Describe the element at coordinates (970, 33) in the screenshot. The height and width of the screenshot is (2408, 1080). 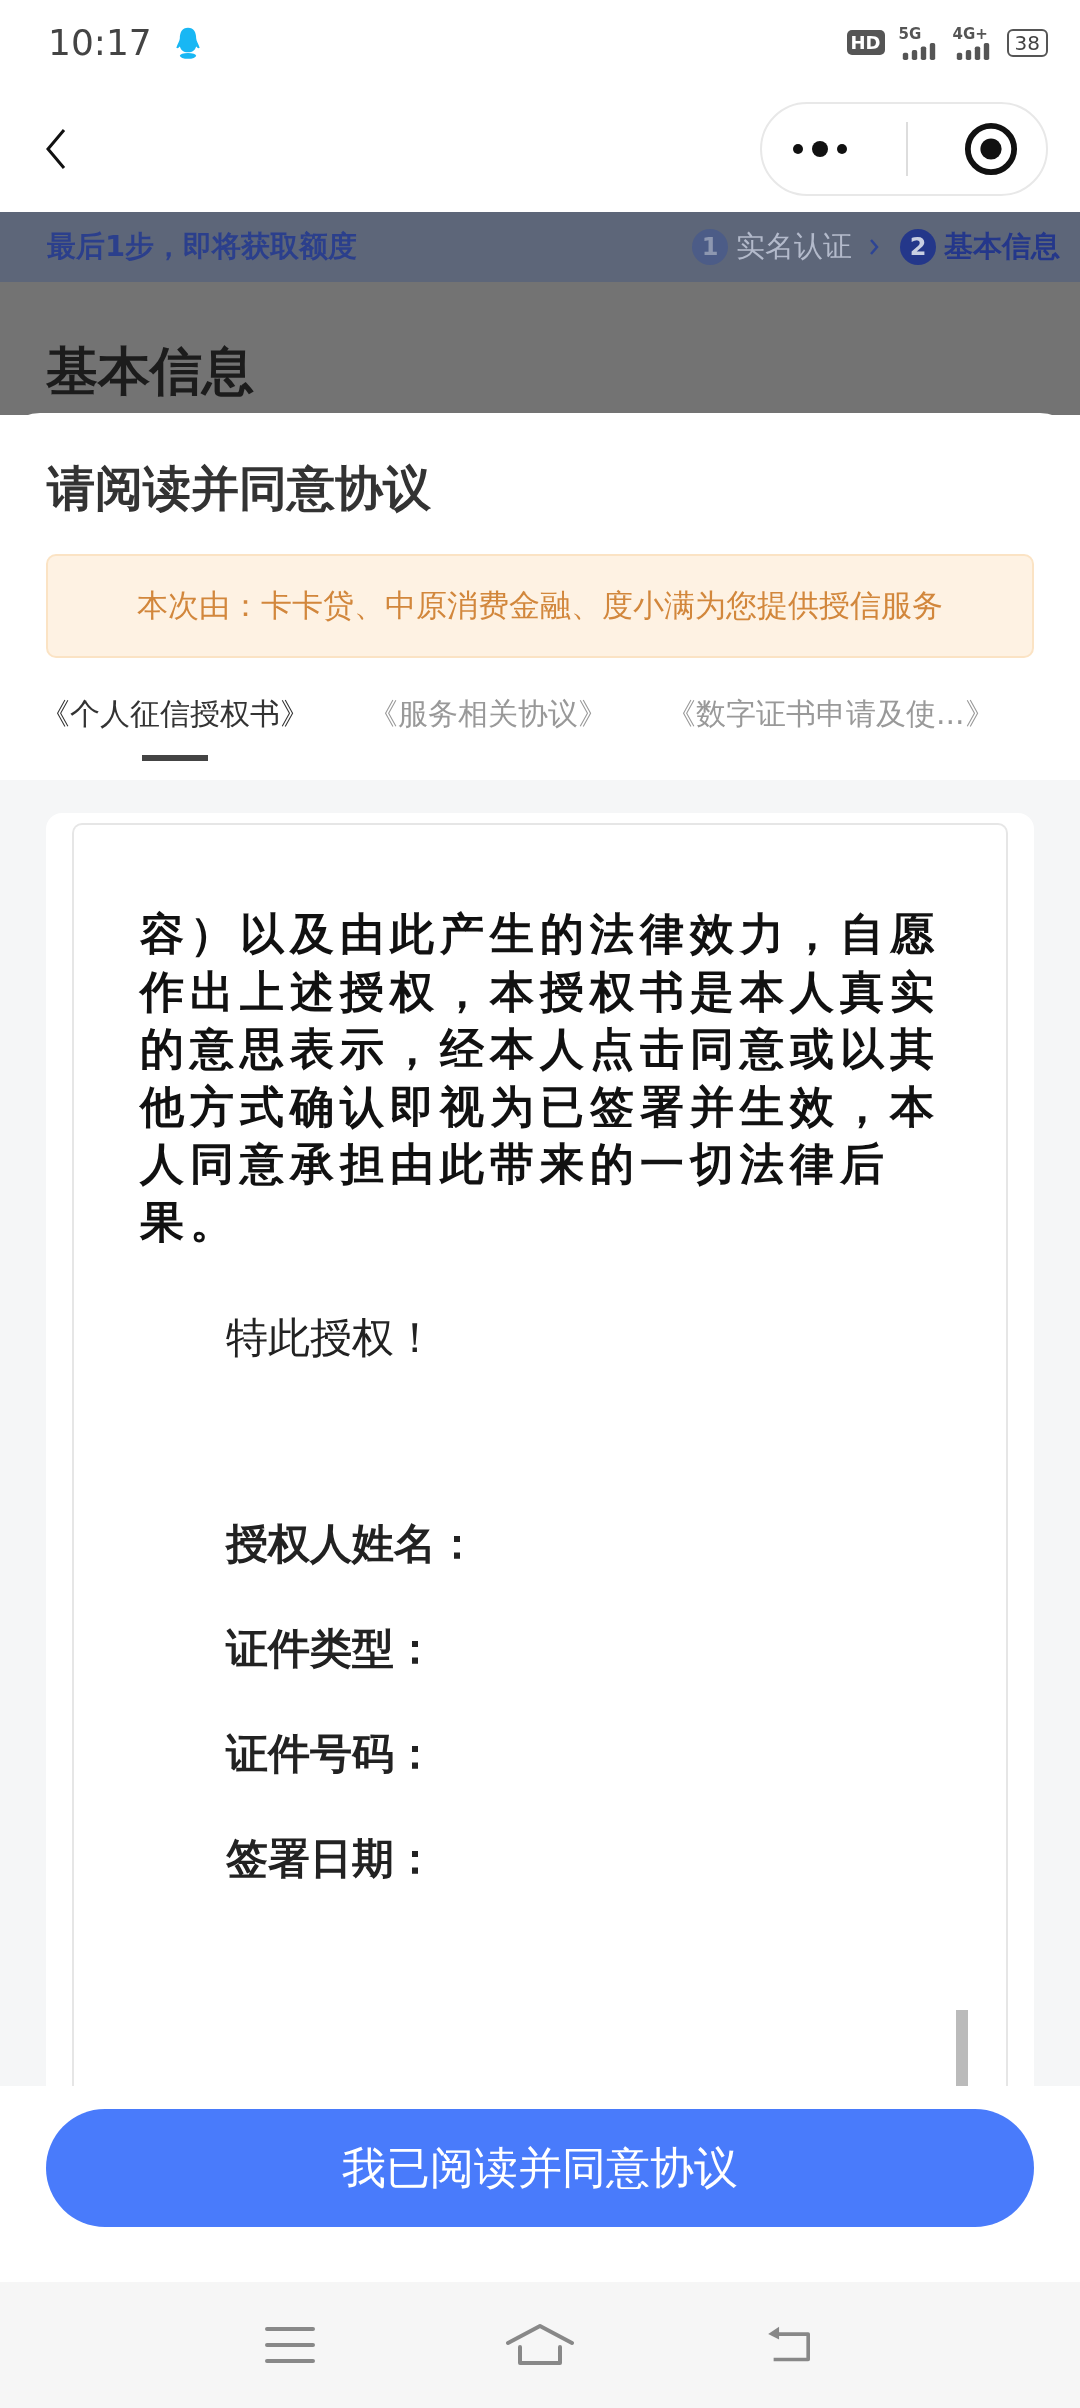
I see `network-label: 4G+` at that location.